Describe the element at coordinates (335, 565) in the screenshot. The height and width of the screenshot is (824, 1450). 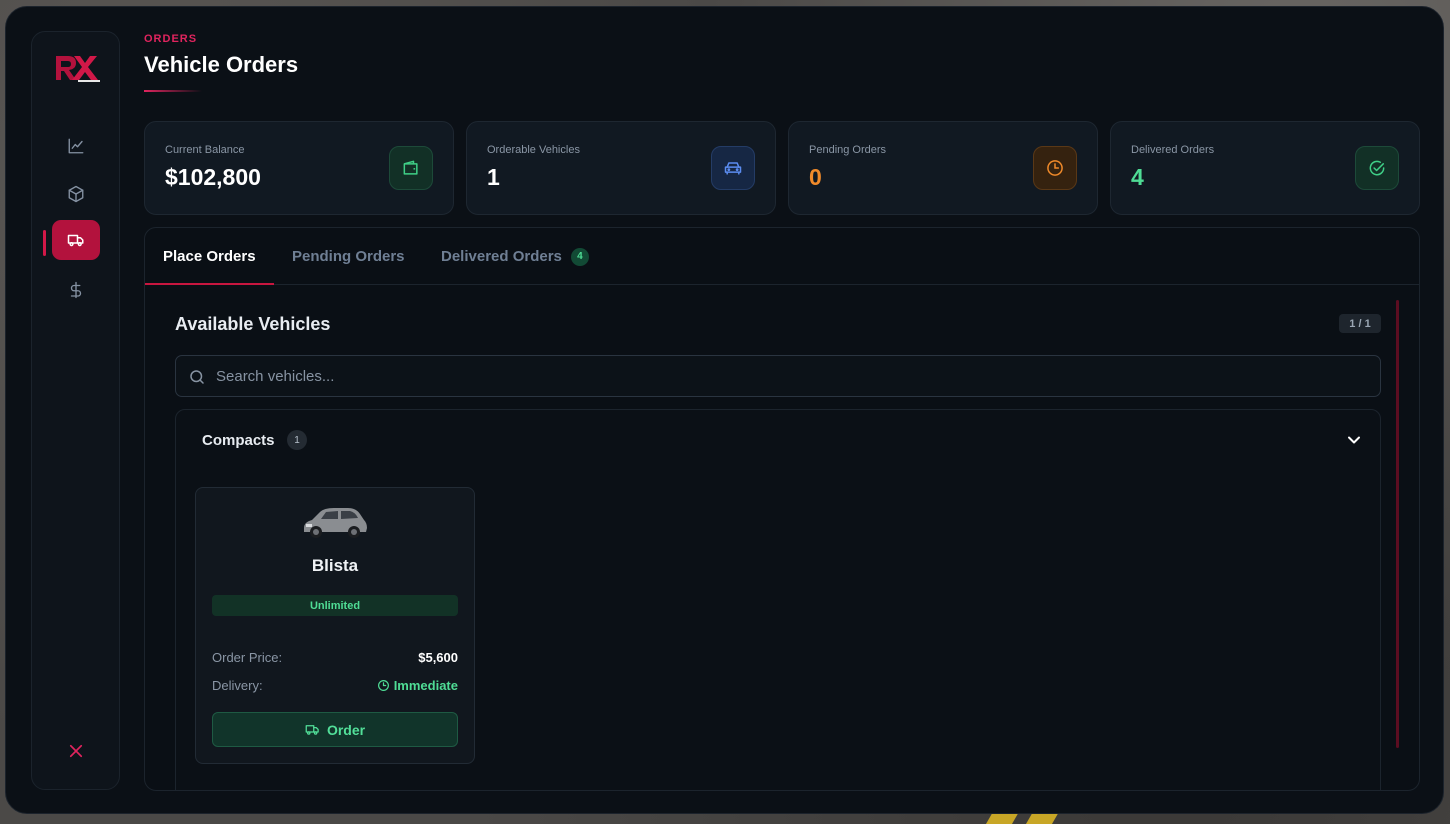
I see `vehicle-name: Blista` at that location.